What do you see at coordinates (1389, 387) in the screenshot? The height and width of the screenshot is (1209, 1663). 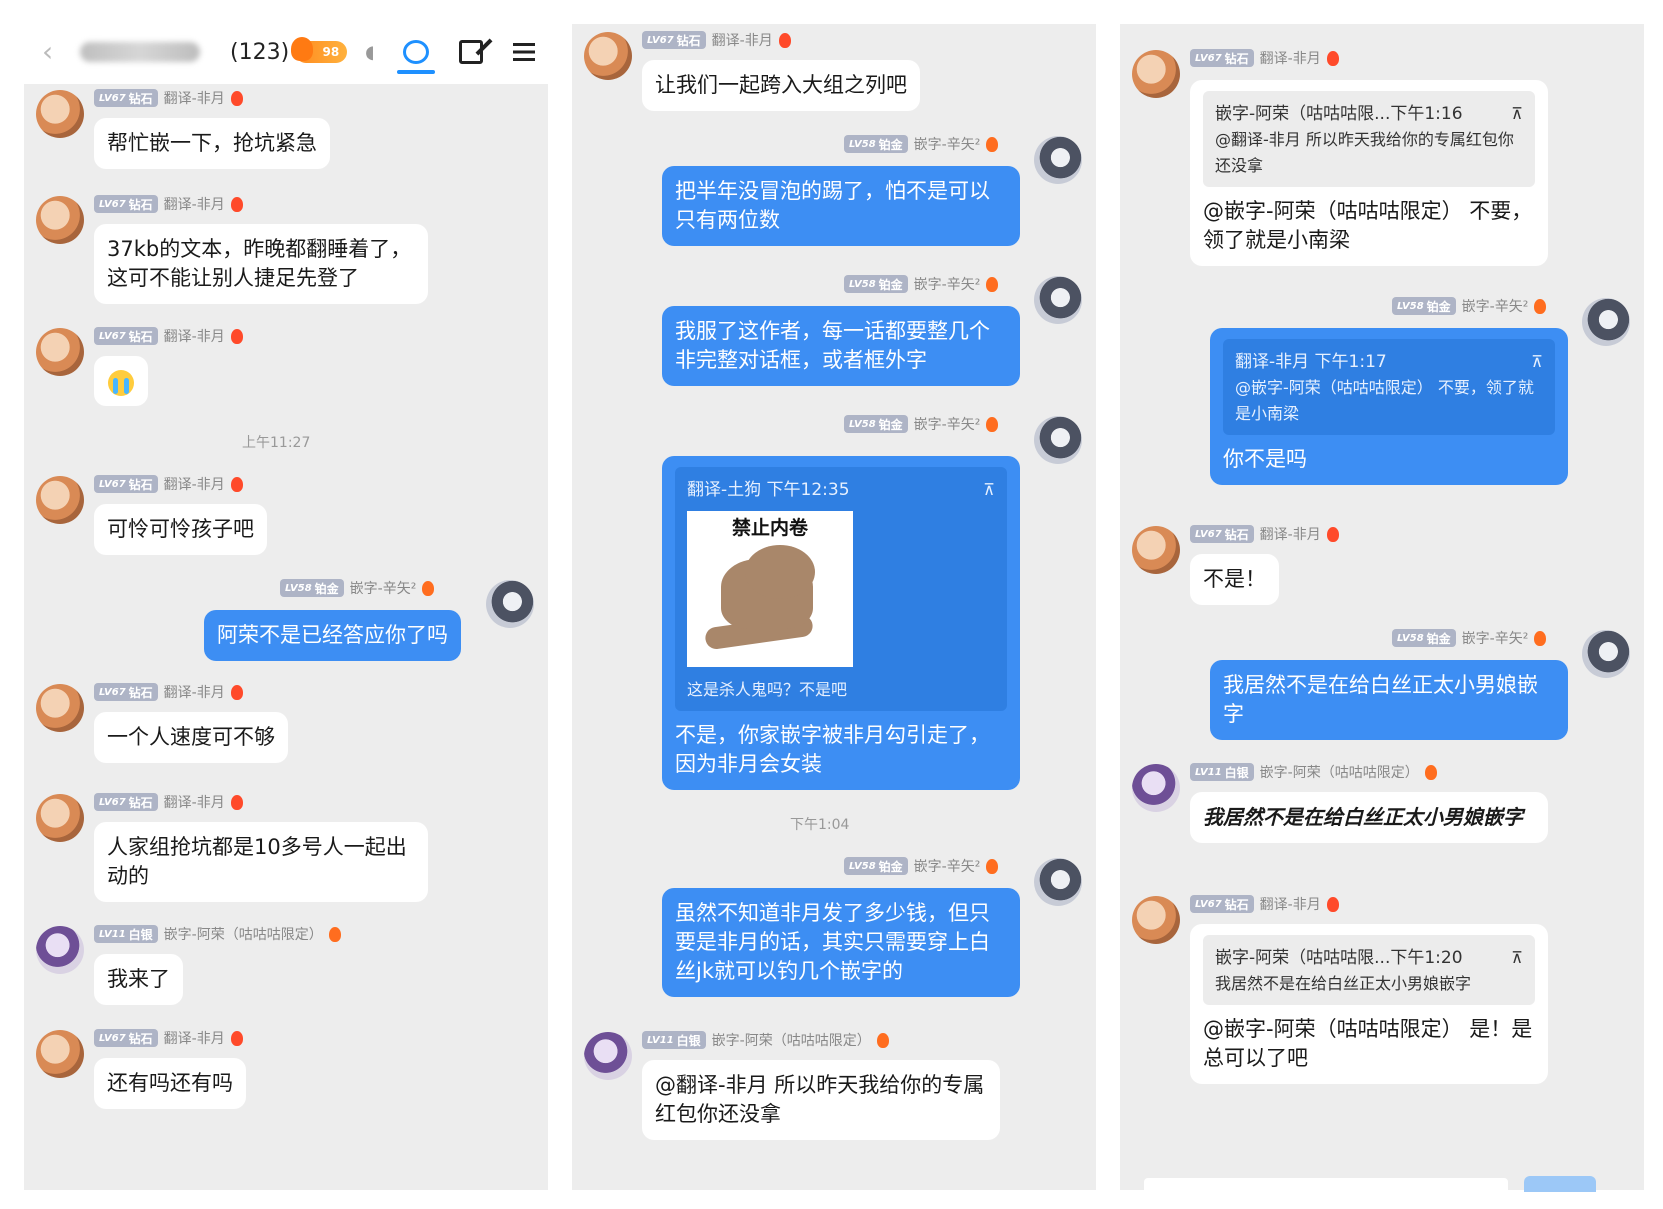 I see `quoted-message: 翻译-非月 下午1:17 ⊼ @嵌字-阿荣（咕咕咕限定） 不要，领了就是小南梁` at bounding box center [1389, 387].